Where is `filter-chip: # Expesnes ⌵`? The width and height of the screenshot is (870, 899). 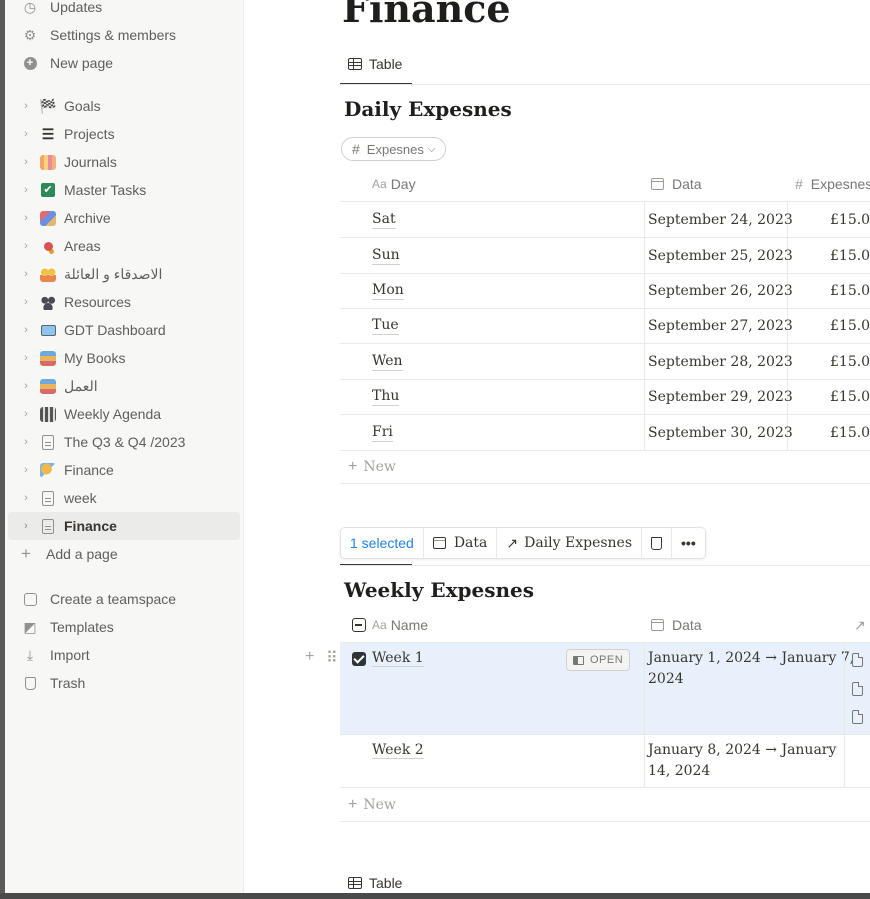
filter-chip: # Expesnes ⌵ is located at coordinates (394, 149).